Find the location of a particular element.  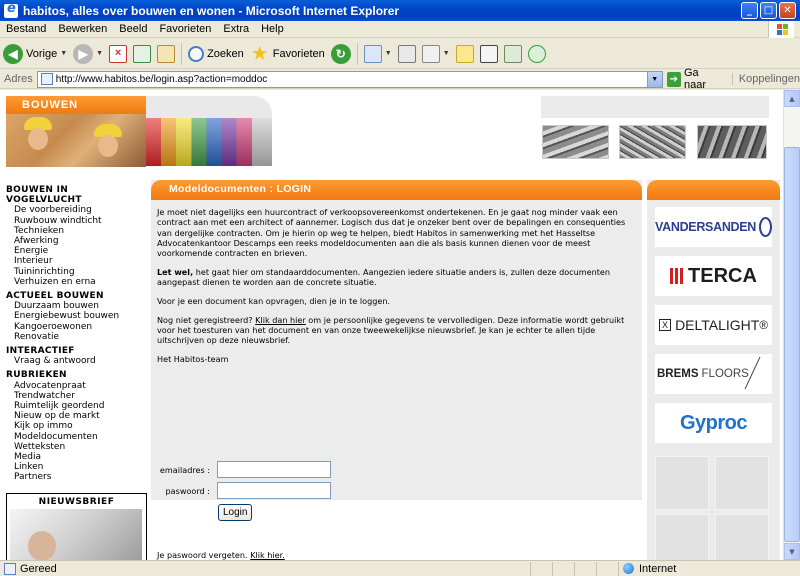

maximize-button: □ is located at coordinates (768, 10).